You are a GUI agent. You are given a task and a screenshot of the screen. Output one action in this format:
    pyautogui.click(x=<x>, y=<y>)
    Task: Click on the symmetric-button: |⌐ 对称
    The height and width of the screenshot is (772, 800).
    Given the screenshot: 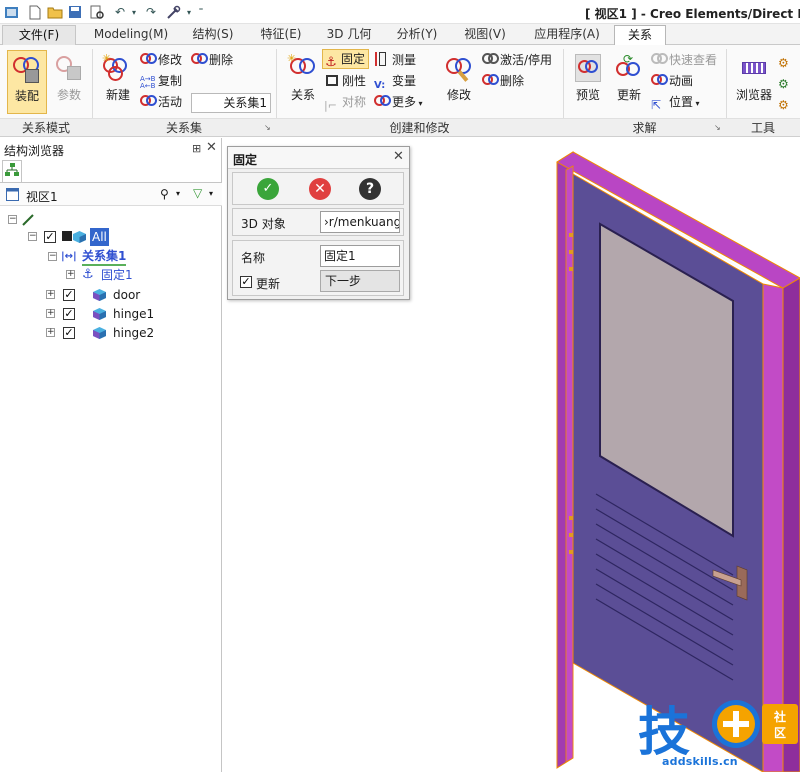 What is the action you would take?
    pyautogui.click(x=345, y=102)
    